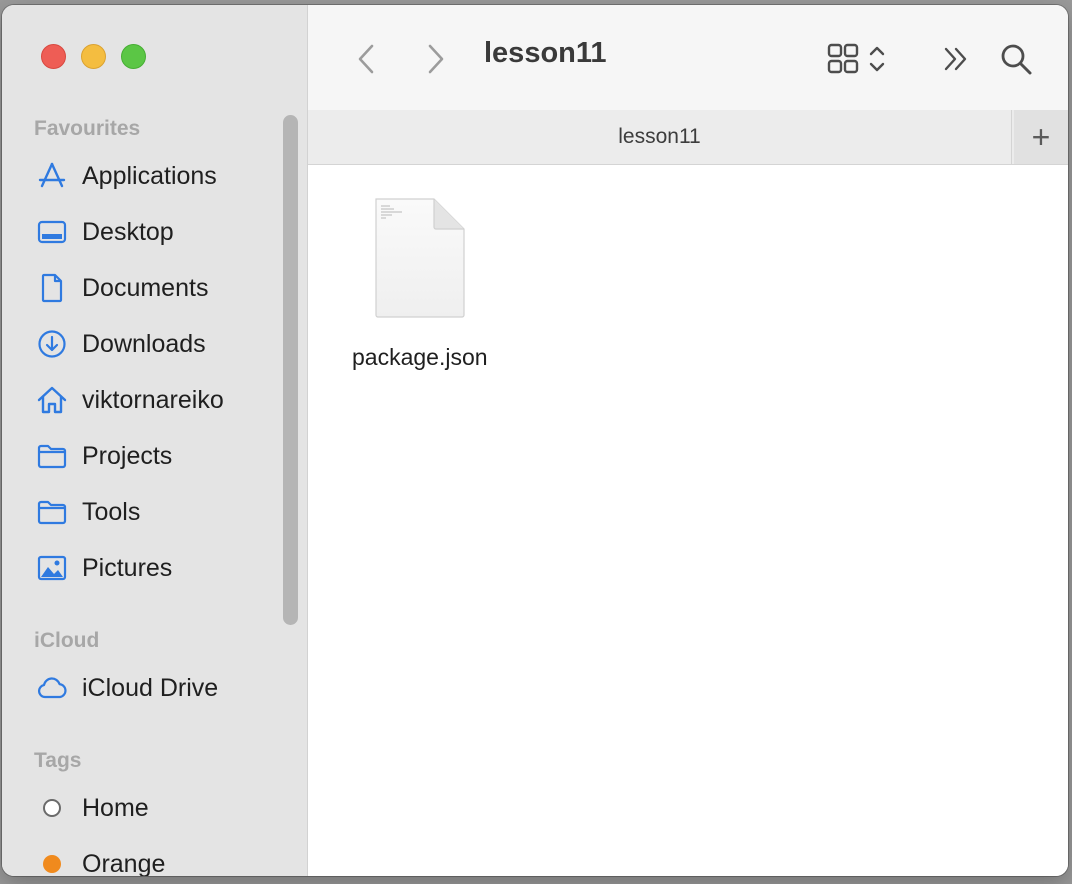 The width and height of the screenshot is (1072, 884). What do you see at coordinates (159, 512) in the screenshot?
I see `sidebar-item-tools: Tools` at bounding box center [159, 512].